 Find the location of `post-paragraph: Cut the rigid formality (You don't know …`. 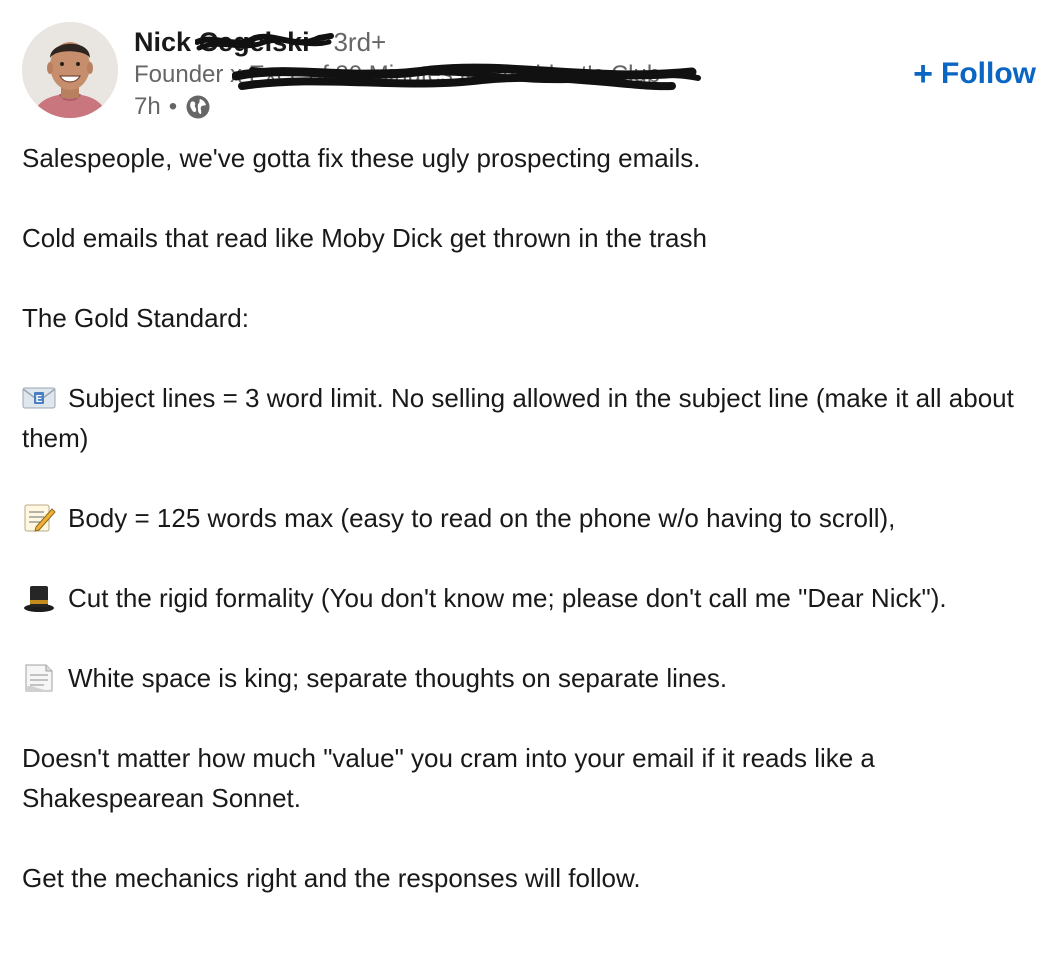

post-paragraph: Cut the rigid formality (You don't know … is located at coordinates (527, 598).